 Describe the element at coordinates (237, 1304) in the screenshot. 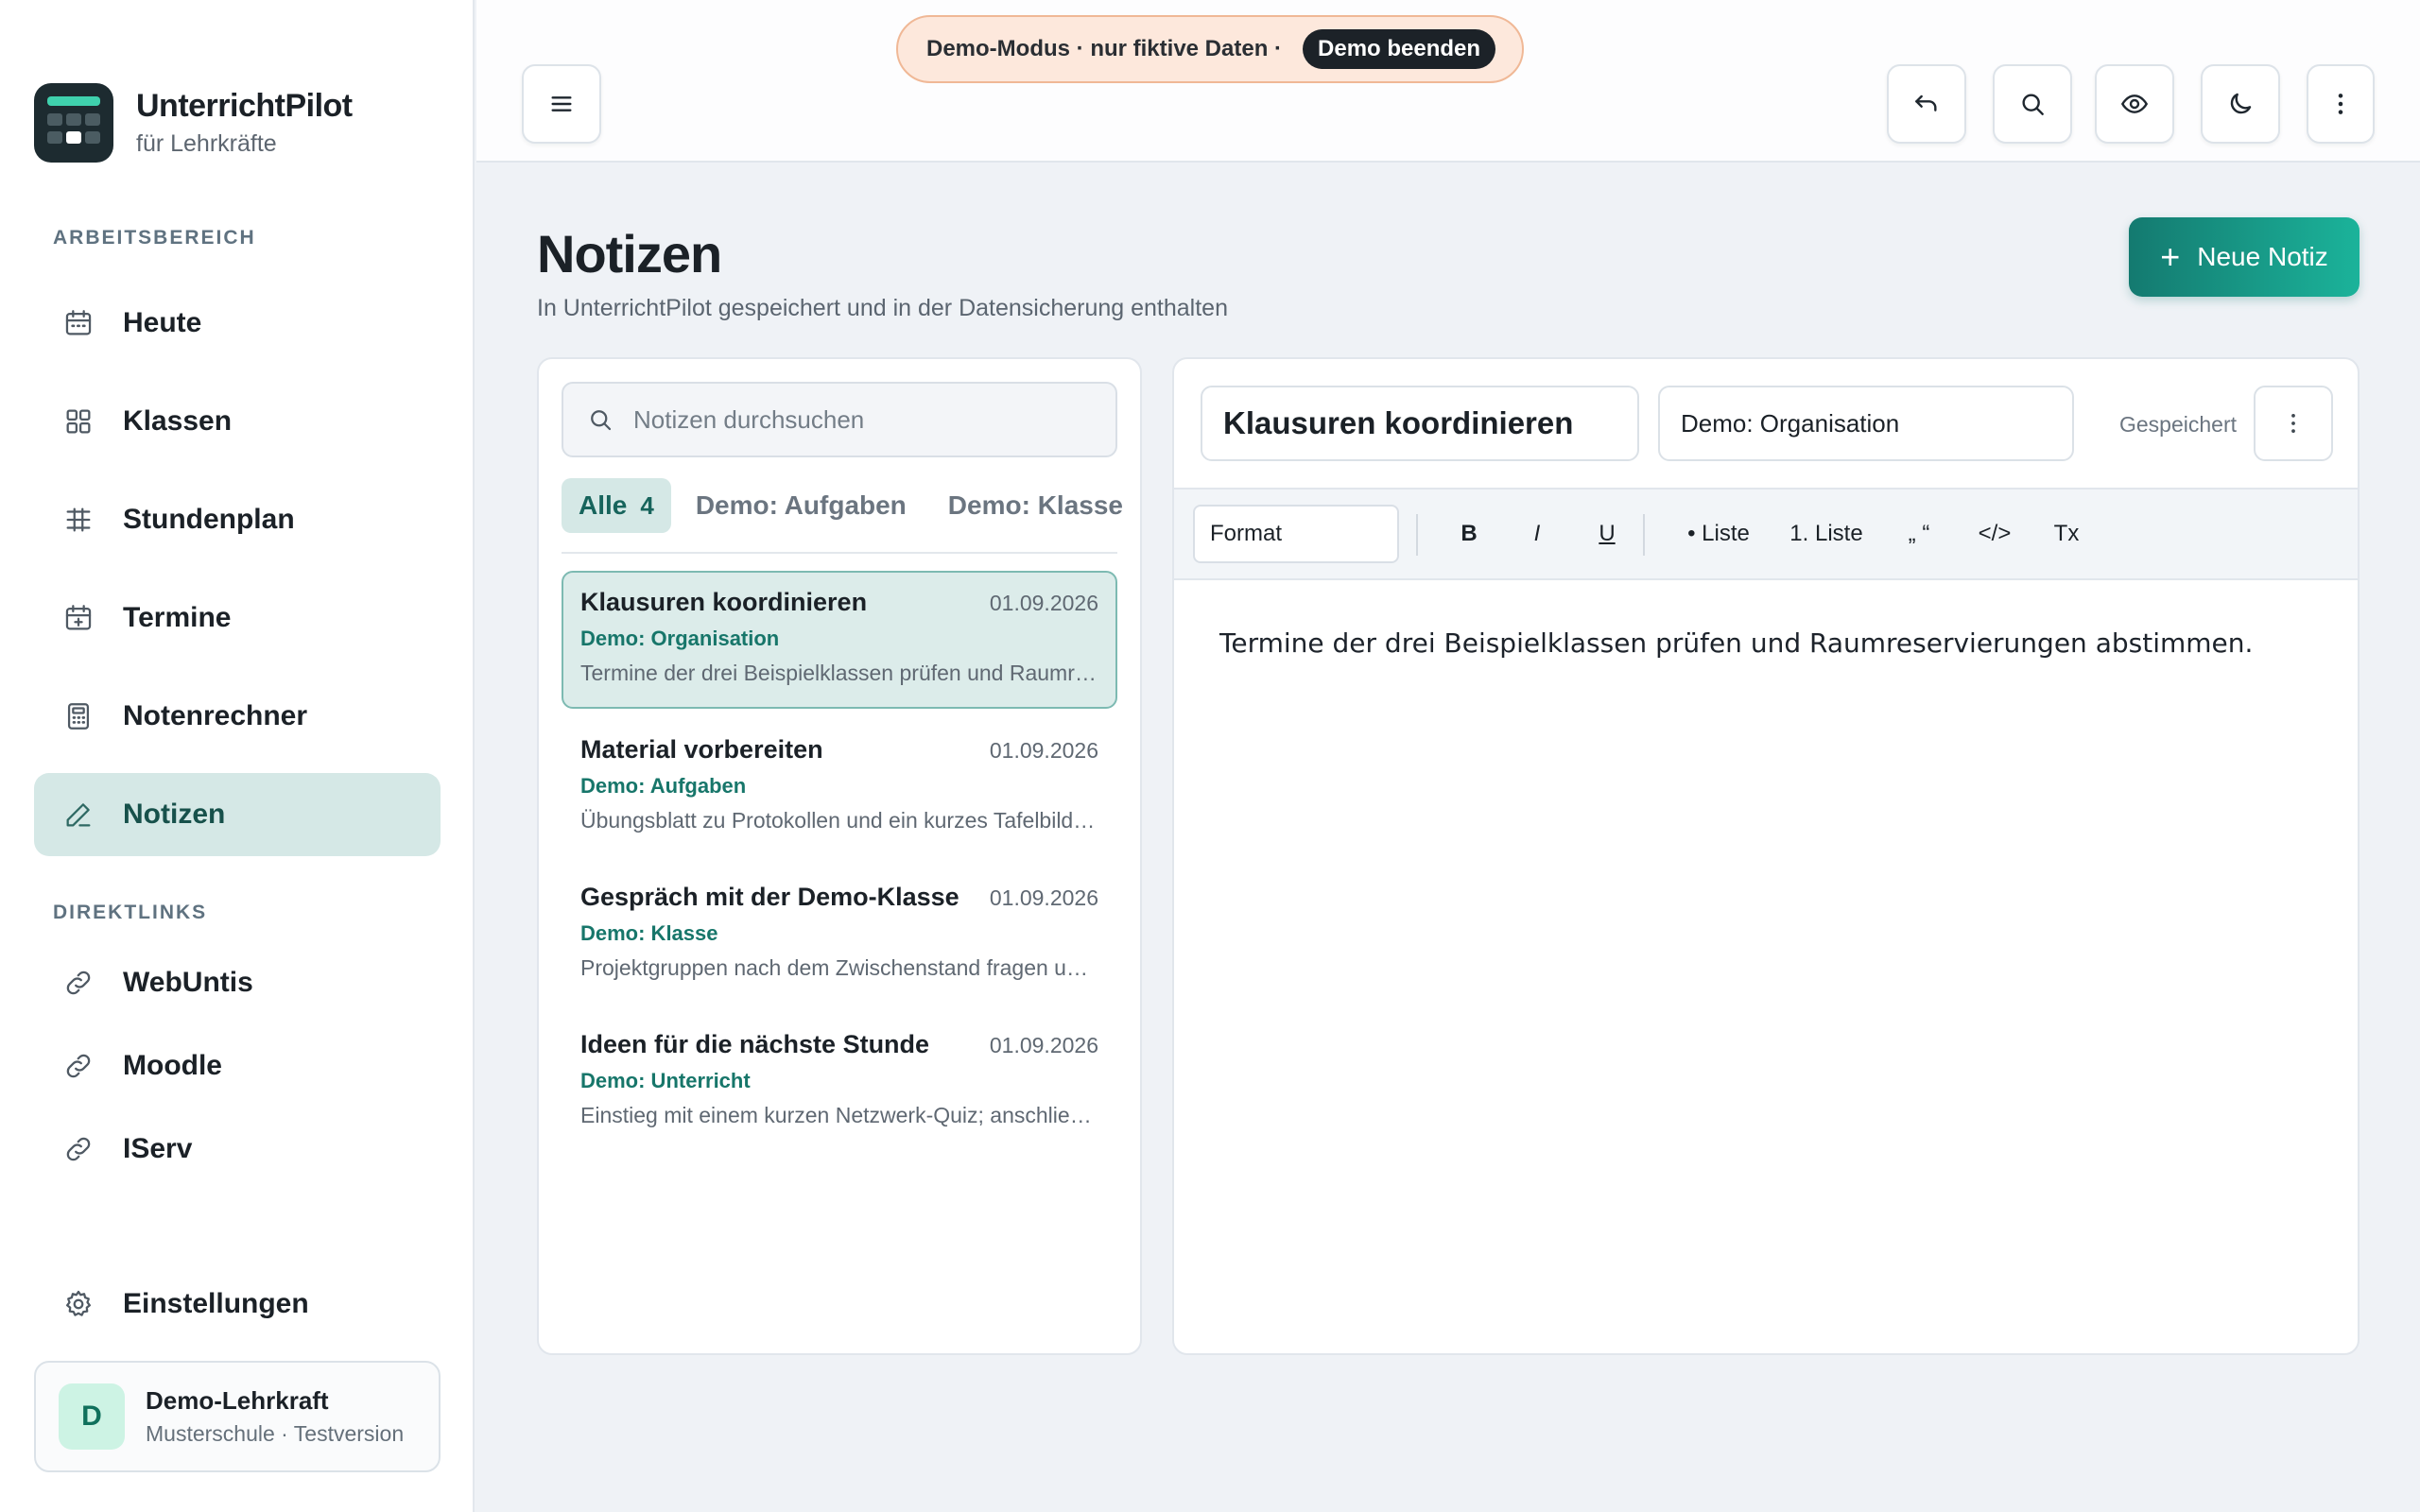

I see `sidebar-item-einstellungen: Einstellungen` at that location.